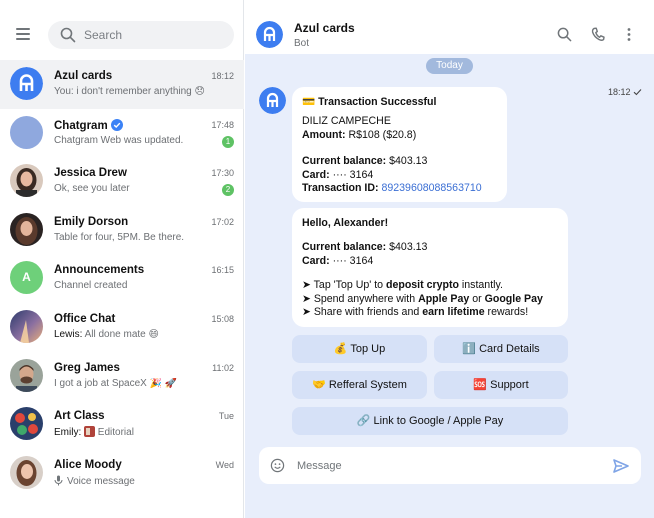 This screenshot has height=518, width=654. I want to click on chat-preview: You: i don't remember anything 😞, so click(129, 91).